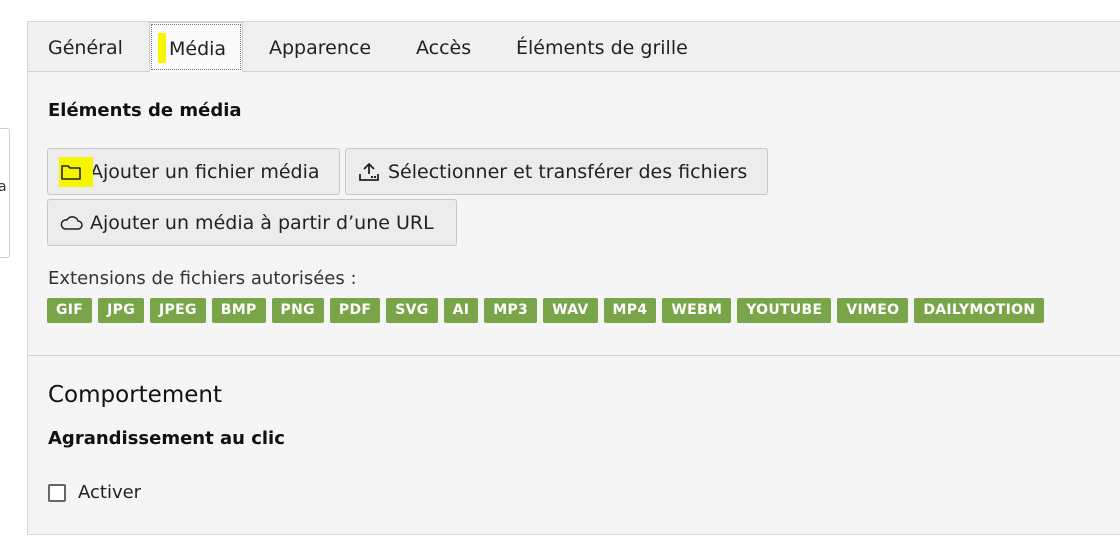  What do you see at coordinates (71, 223) in the screenshot?
I see `cloud-icon` at bounding box center [71, 223].